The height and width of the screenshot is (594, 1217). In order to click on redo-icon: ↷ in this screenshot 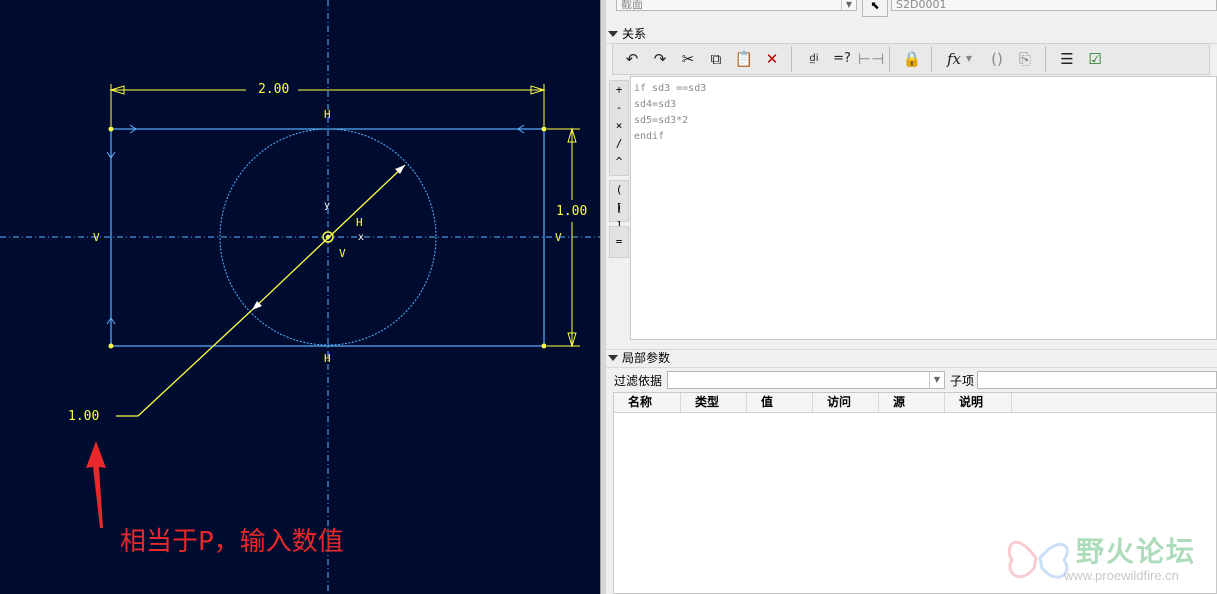, I will do `click(660, 59)`.